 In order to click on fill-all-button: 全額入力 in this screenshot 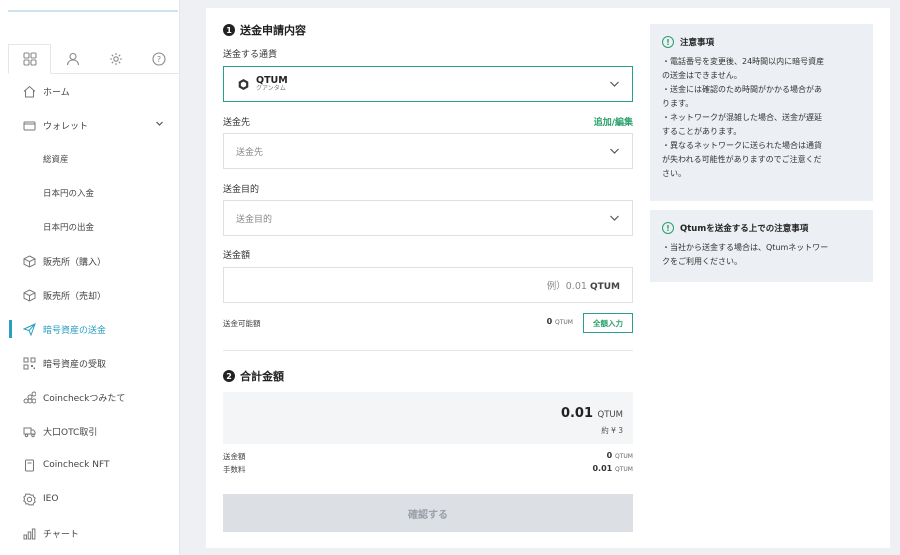, I will do `click(608, 323)`.